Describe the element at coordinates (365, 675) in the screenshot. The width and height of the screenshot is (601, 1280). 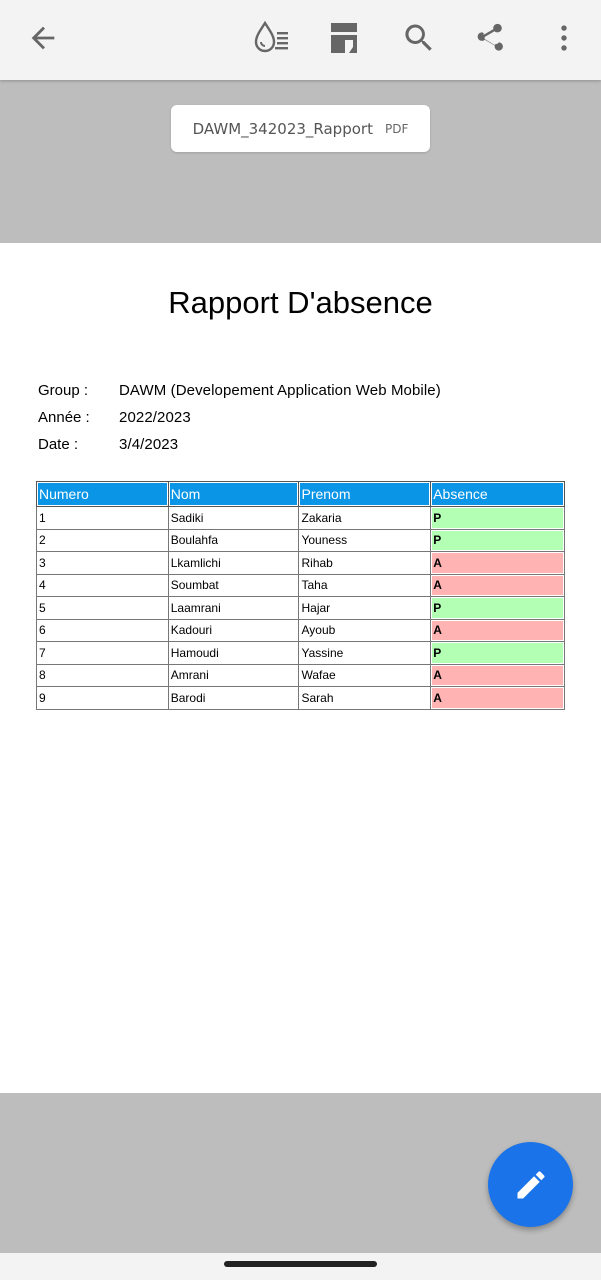
I see `table-cell: Wafae` at that location.